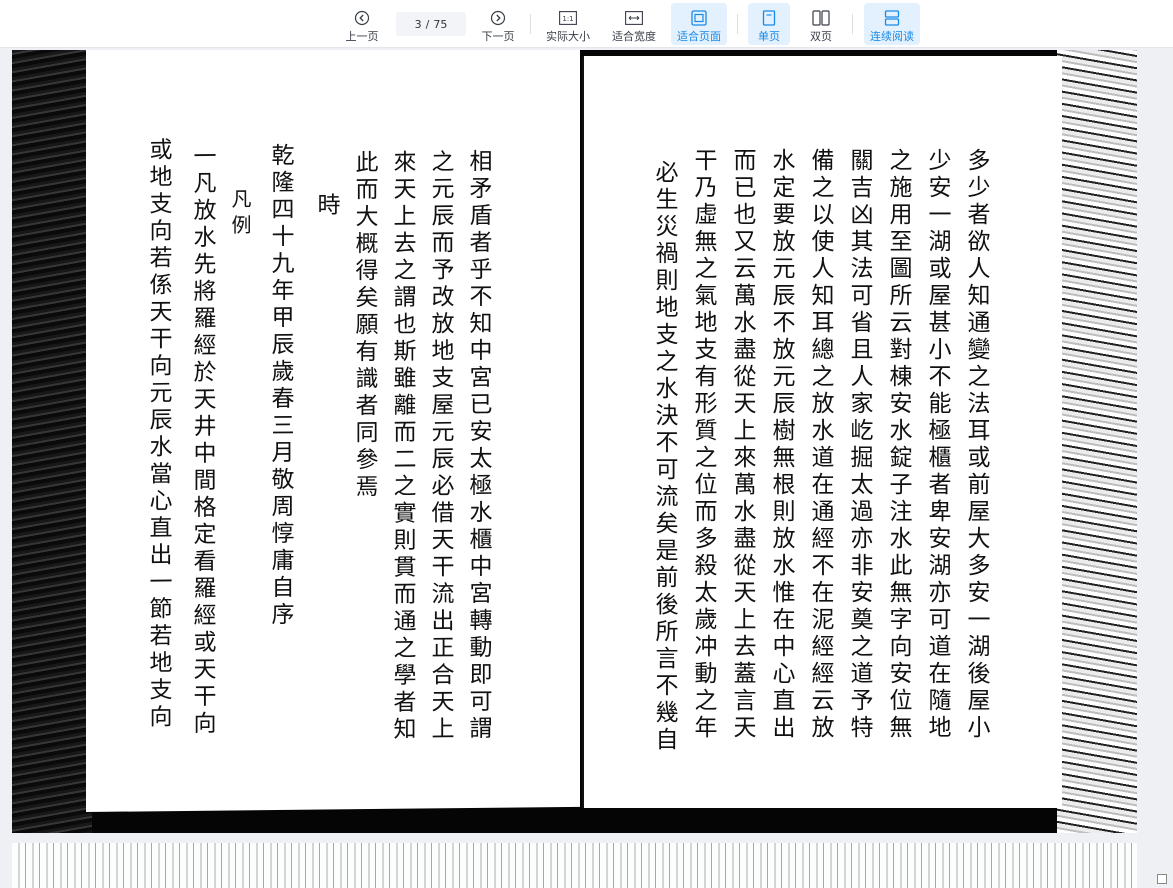 This screenshot has height=888, width=1173. Describe the element at coordinates (892, 18) in the screenshot. I see `continuous-reading-icon` at that location.